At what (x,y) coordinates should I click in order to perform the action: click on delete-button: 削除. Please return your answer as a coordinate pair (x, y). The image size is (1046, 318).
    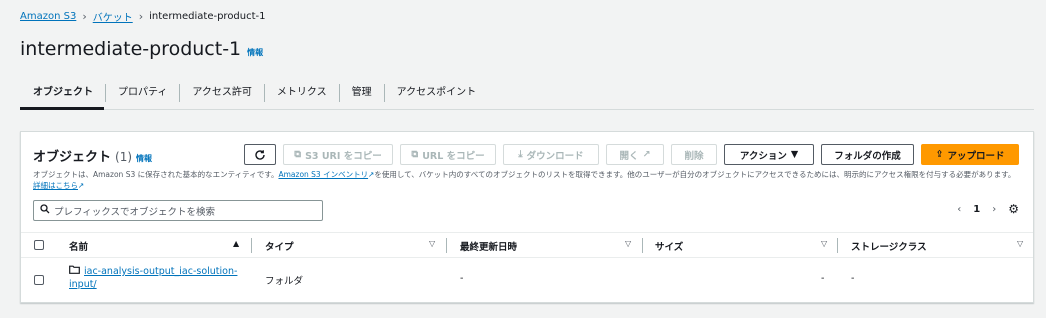
    Looking at the image, I should click on (694, 154).